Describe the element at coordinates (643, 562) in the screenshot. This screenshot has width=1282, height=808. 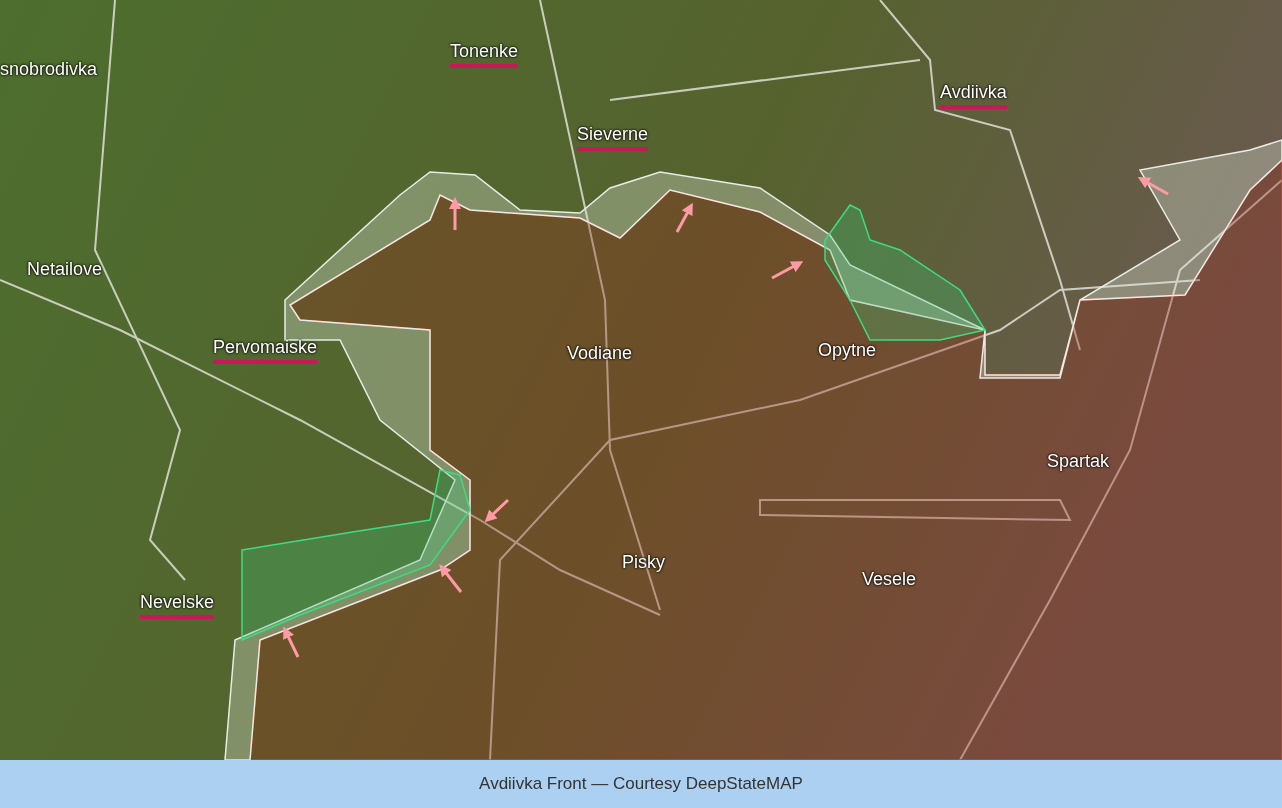
I see `place-label: Pisky` at that location.